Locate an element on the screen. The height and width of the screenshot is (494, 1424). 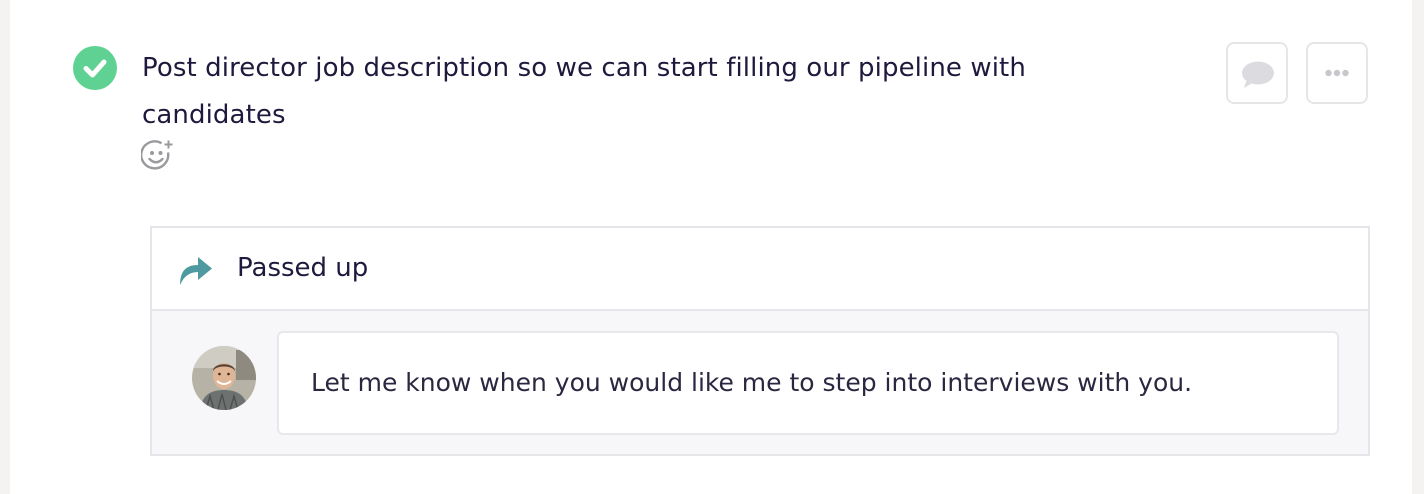
comment-button is located at coordinates (1257, 73).